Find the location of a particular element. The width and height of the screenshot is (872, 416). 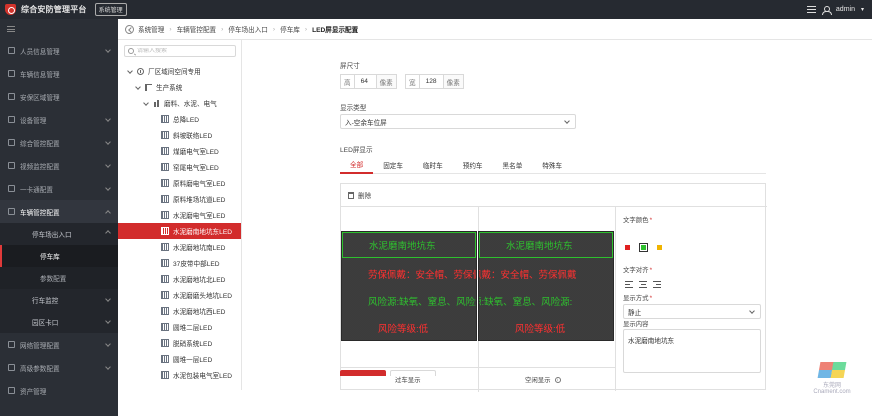

align-right-icon is located at coordinates (657, 284).